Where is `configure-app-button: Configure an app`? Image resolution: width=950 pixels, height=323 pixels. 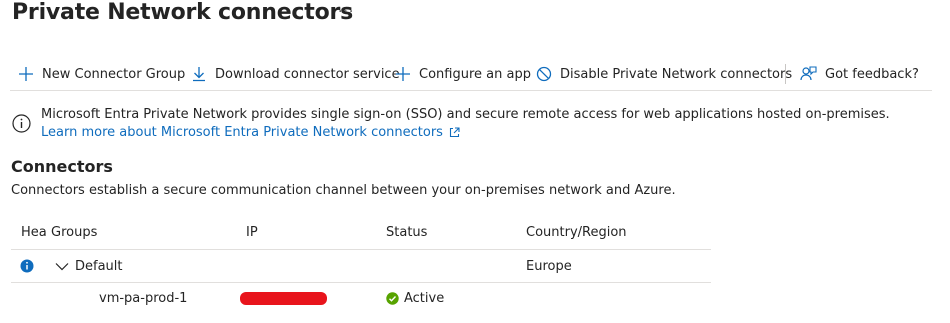 configure-app-button: Configure an app is located at coordinates (463, 74).